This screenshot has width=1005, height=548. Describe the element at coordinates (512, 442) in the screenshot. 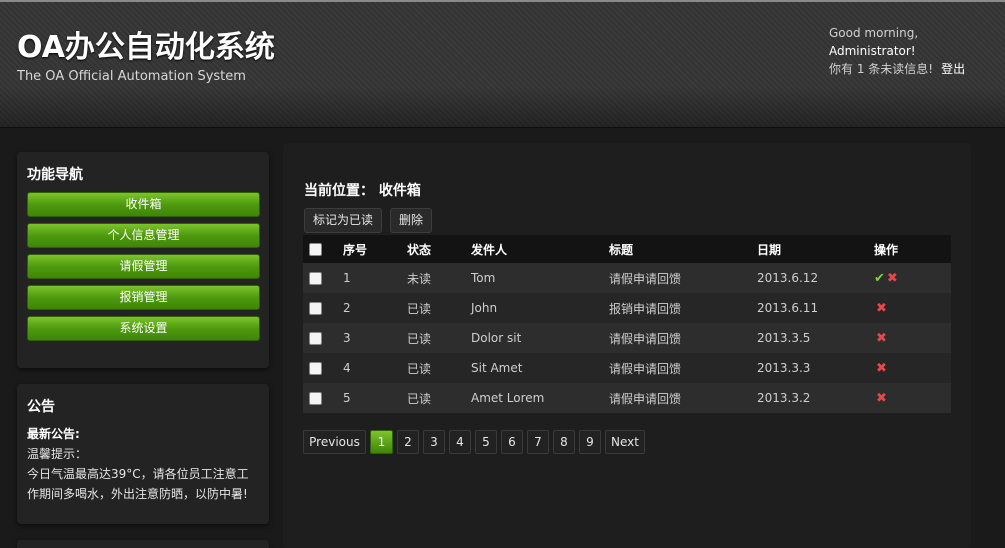

I see `page-6-button: 6` at that location.